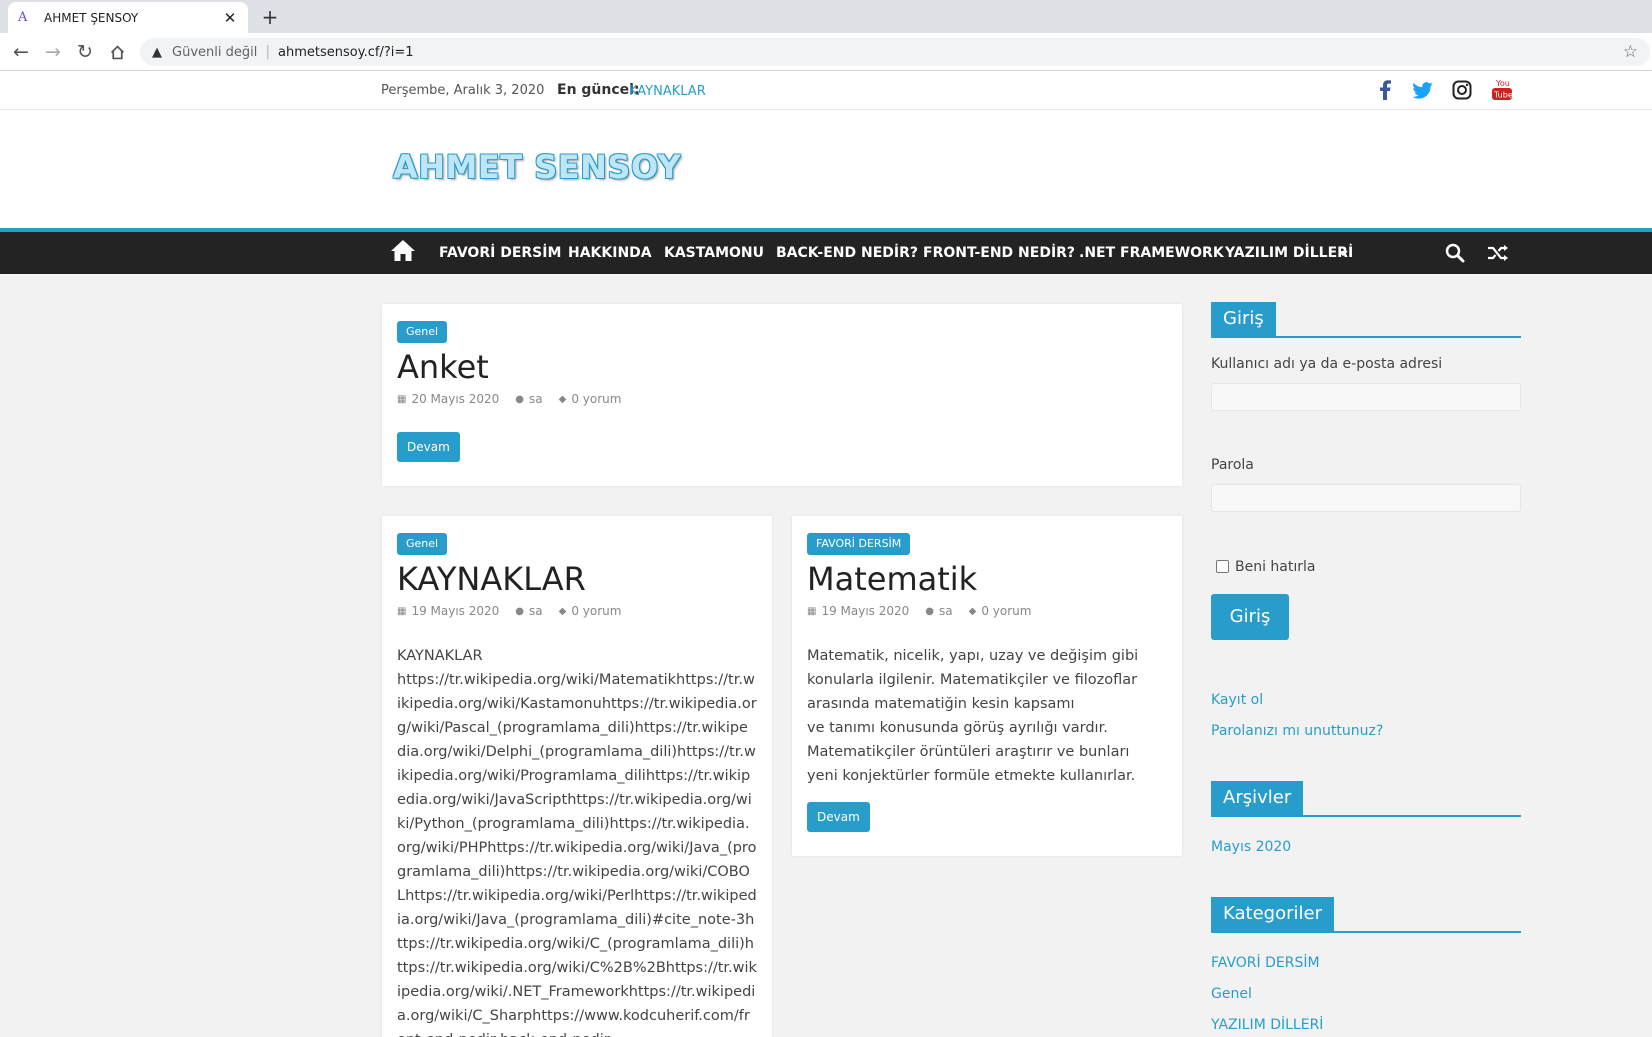 The height and width of the screenshot is (1037, 1652). Describe the element at coordinates (537, 167) in the screenshot. I see `site-logo: AHMET SENSOY` at that location.